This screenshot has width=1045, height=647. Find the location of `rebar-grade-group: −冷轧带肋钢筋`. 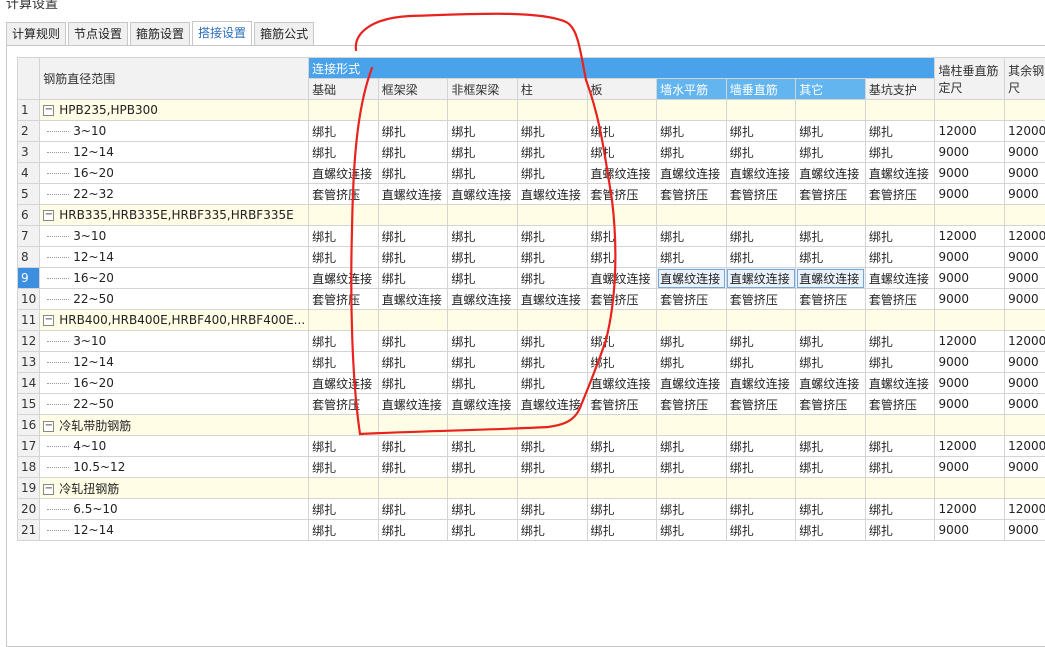

rebar-grade-group: −冷轧带肋钢筋 is located at coordinates (174, 425).